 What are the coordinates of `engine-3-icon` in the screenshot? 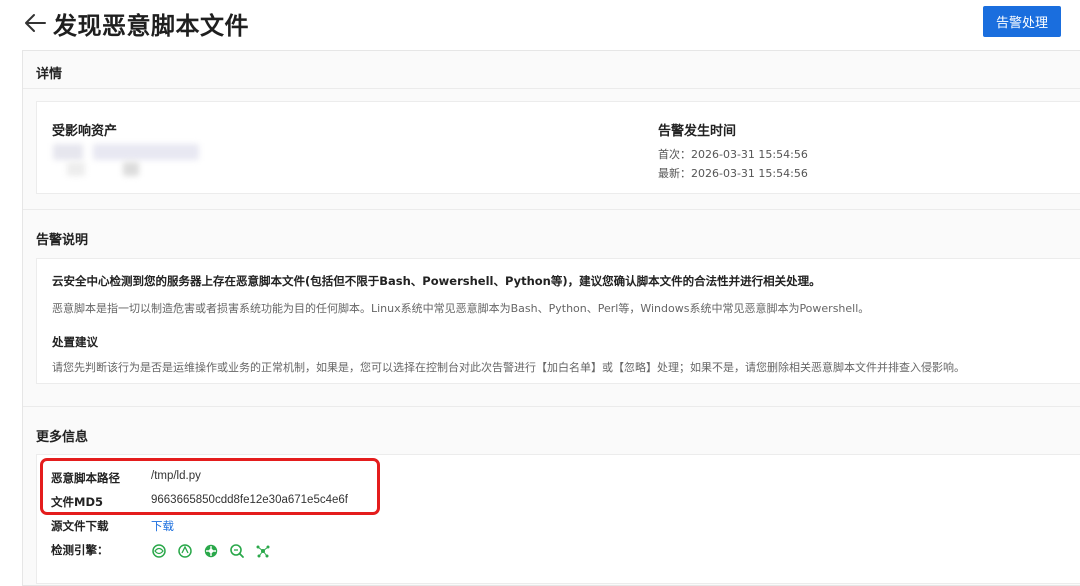 It's located at (211, 551).